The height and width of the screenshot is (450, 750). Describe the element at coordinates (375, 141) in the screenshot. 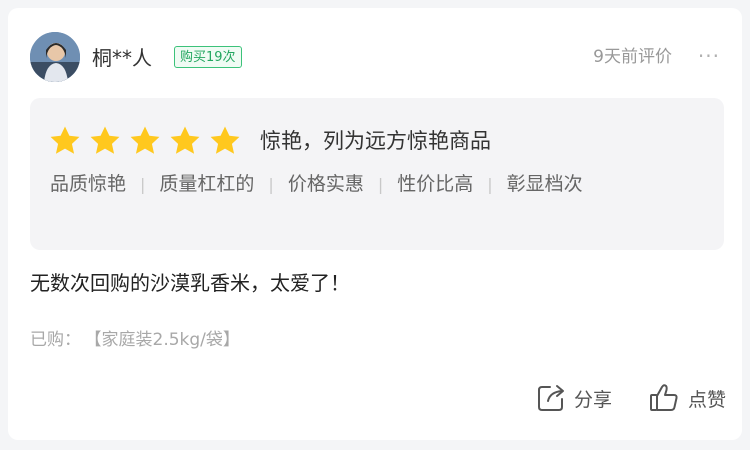

I see `rating-text: 惊艳，列为远方惊艳商品` at that location.